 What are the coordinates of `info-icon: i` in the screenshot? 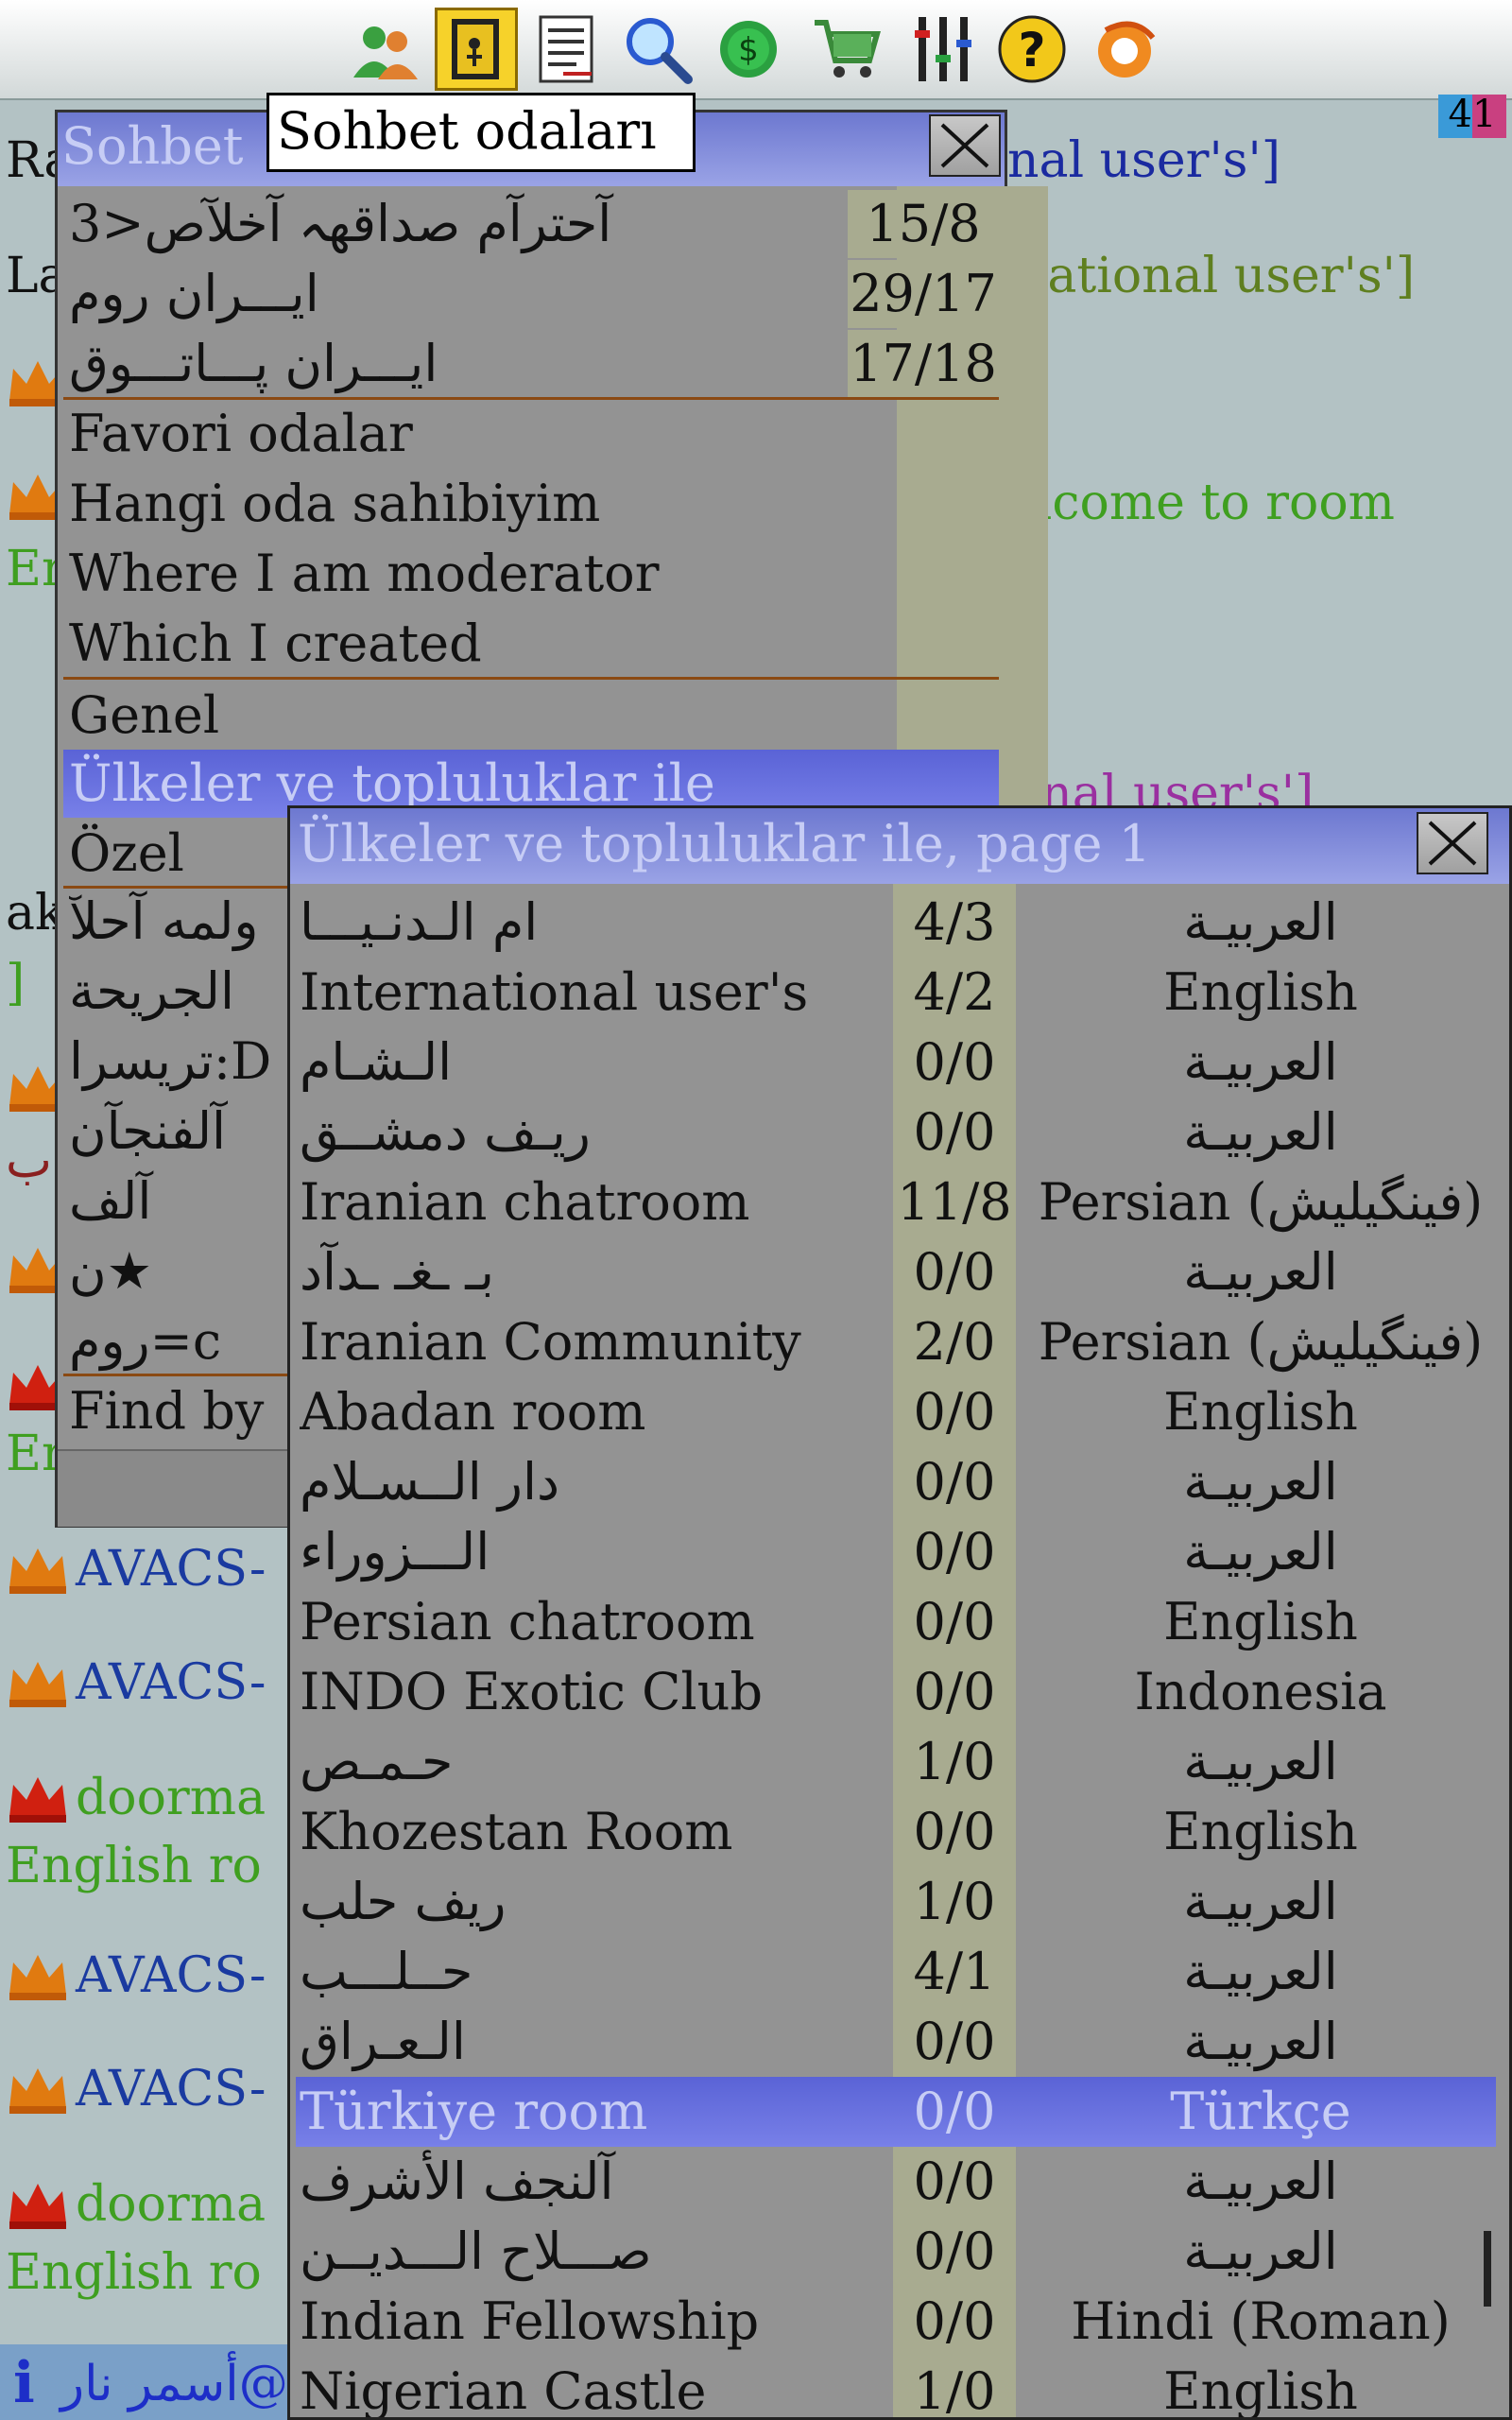 It's located at (24, 2383).